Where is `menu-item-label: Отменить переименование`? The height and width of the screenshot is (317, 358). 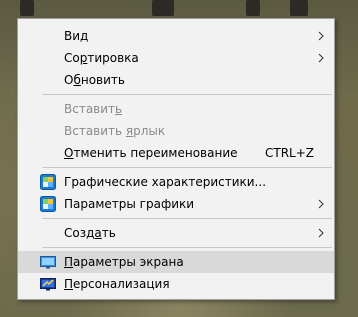 menu-item-label: Отменить переименование is located at coordinates (151, 153).